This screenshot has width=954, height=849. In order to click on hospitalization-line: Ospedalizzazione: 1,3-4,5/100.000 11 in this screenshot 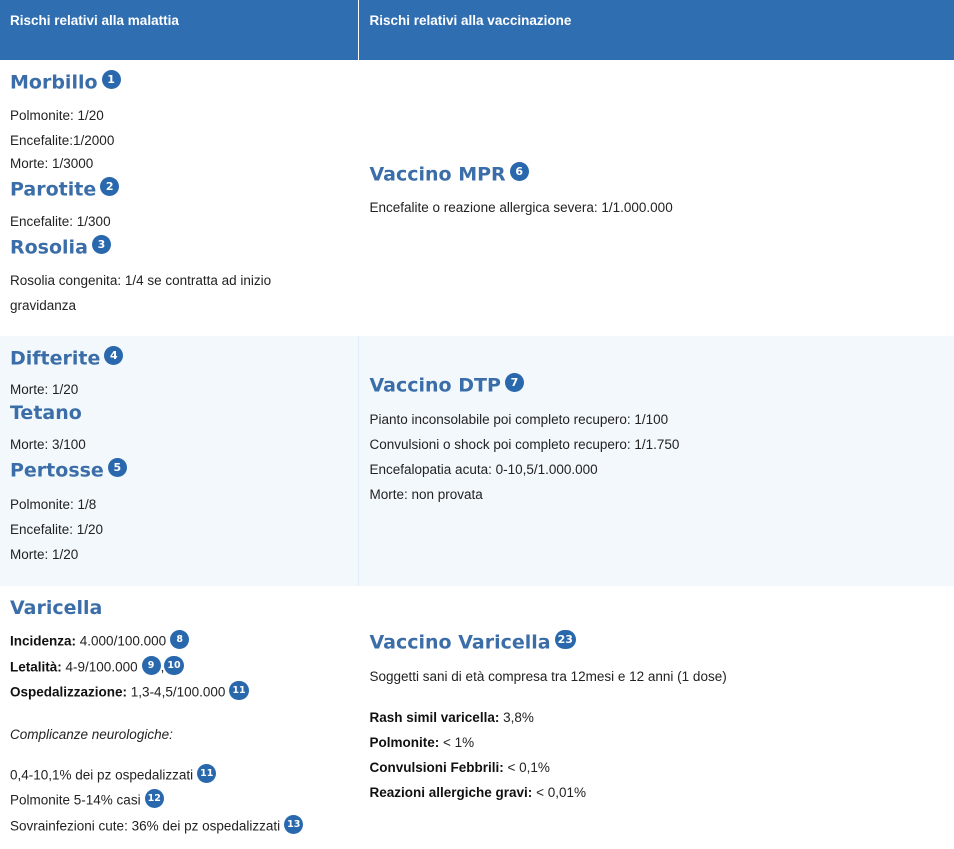, I will do `click(178, 692)`.